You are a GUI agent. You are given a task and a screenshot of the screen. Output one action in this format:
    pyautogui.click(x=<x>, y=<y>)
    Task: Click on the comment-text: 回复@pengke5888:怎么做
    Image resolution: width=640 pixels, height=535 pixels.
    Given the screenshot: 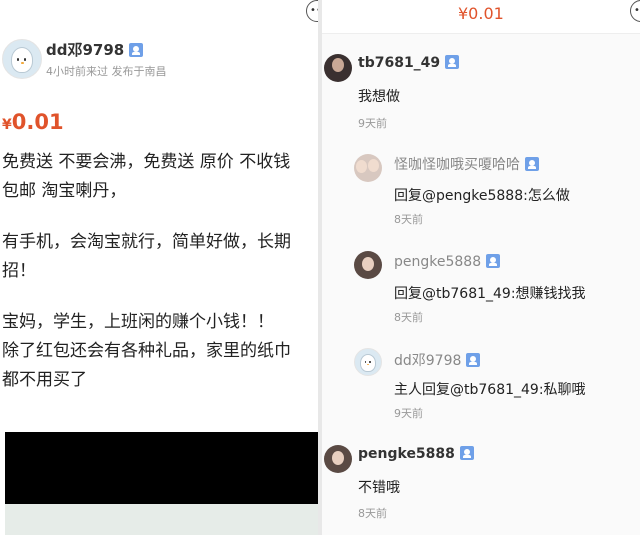 What is the action you would take?
    pyautogui.click(x=482, y=196)
    